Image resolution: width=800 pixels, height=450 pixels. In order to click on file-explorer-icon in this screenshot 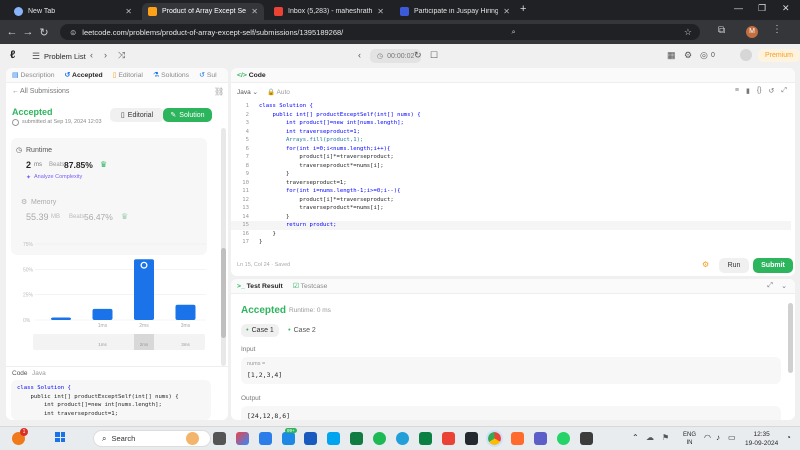, I will do `click(265, 438)`.